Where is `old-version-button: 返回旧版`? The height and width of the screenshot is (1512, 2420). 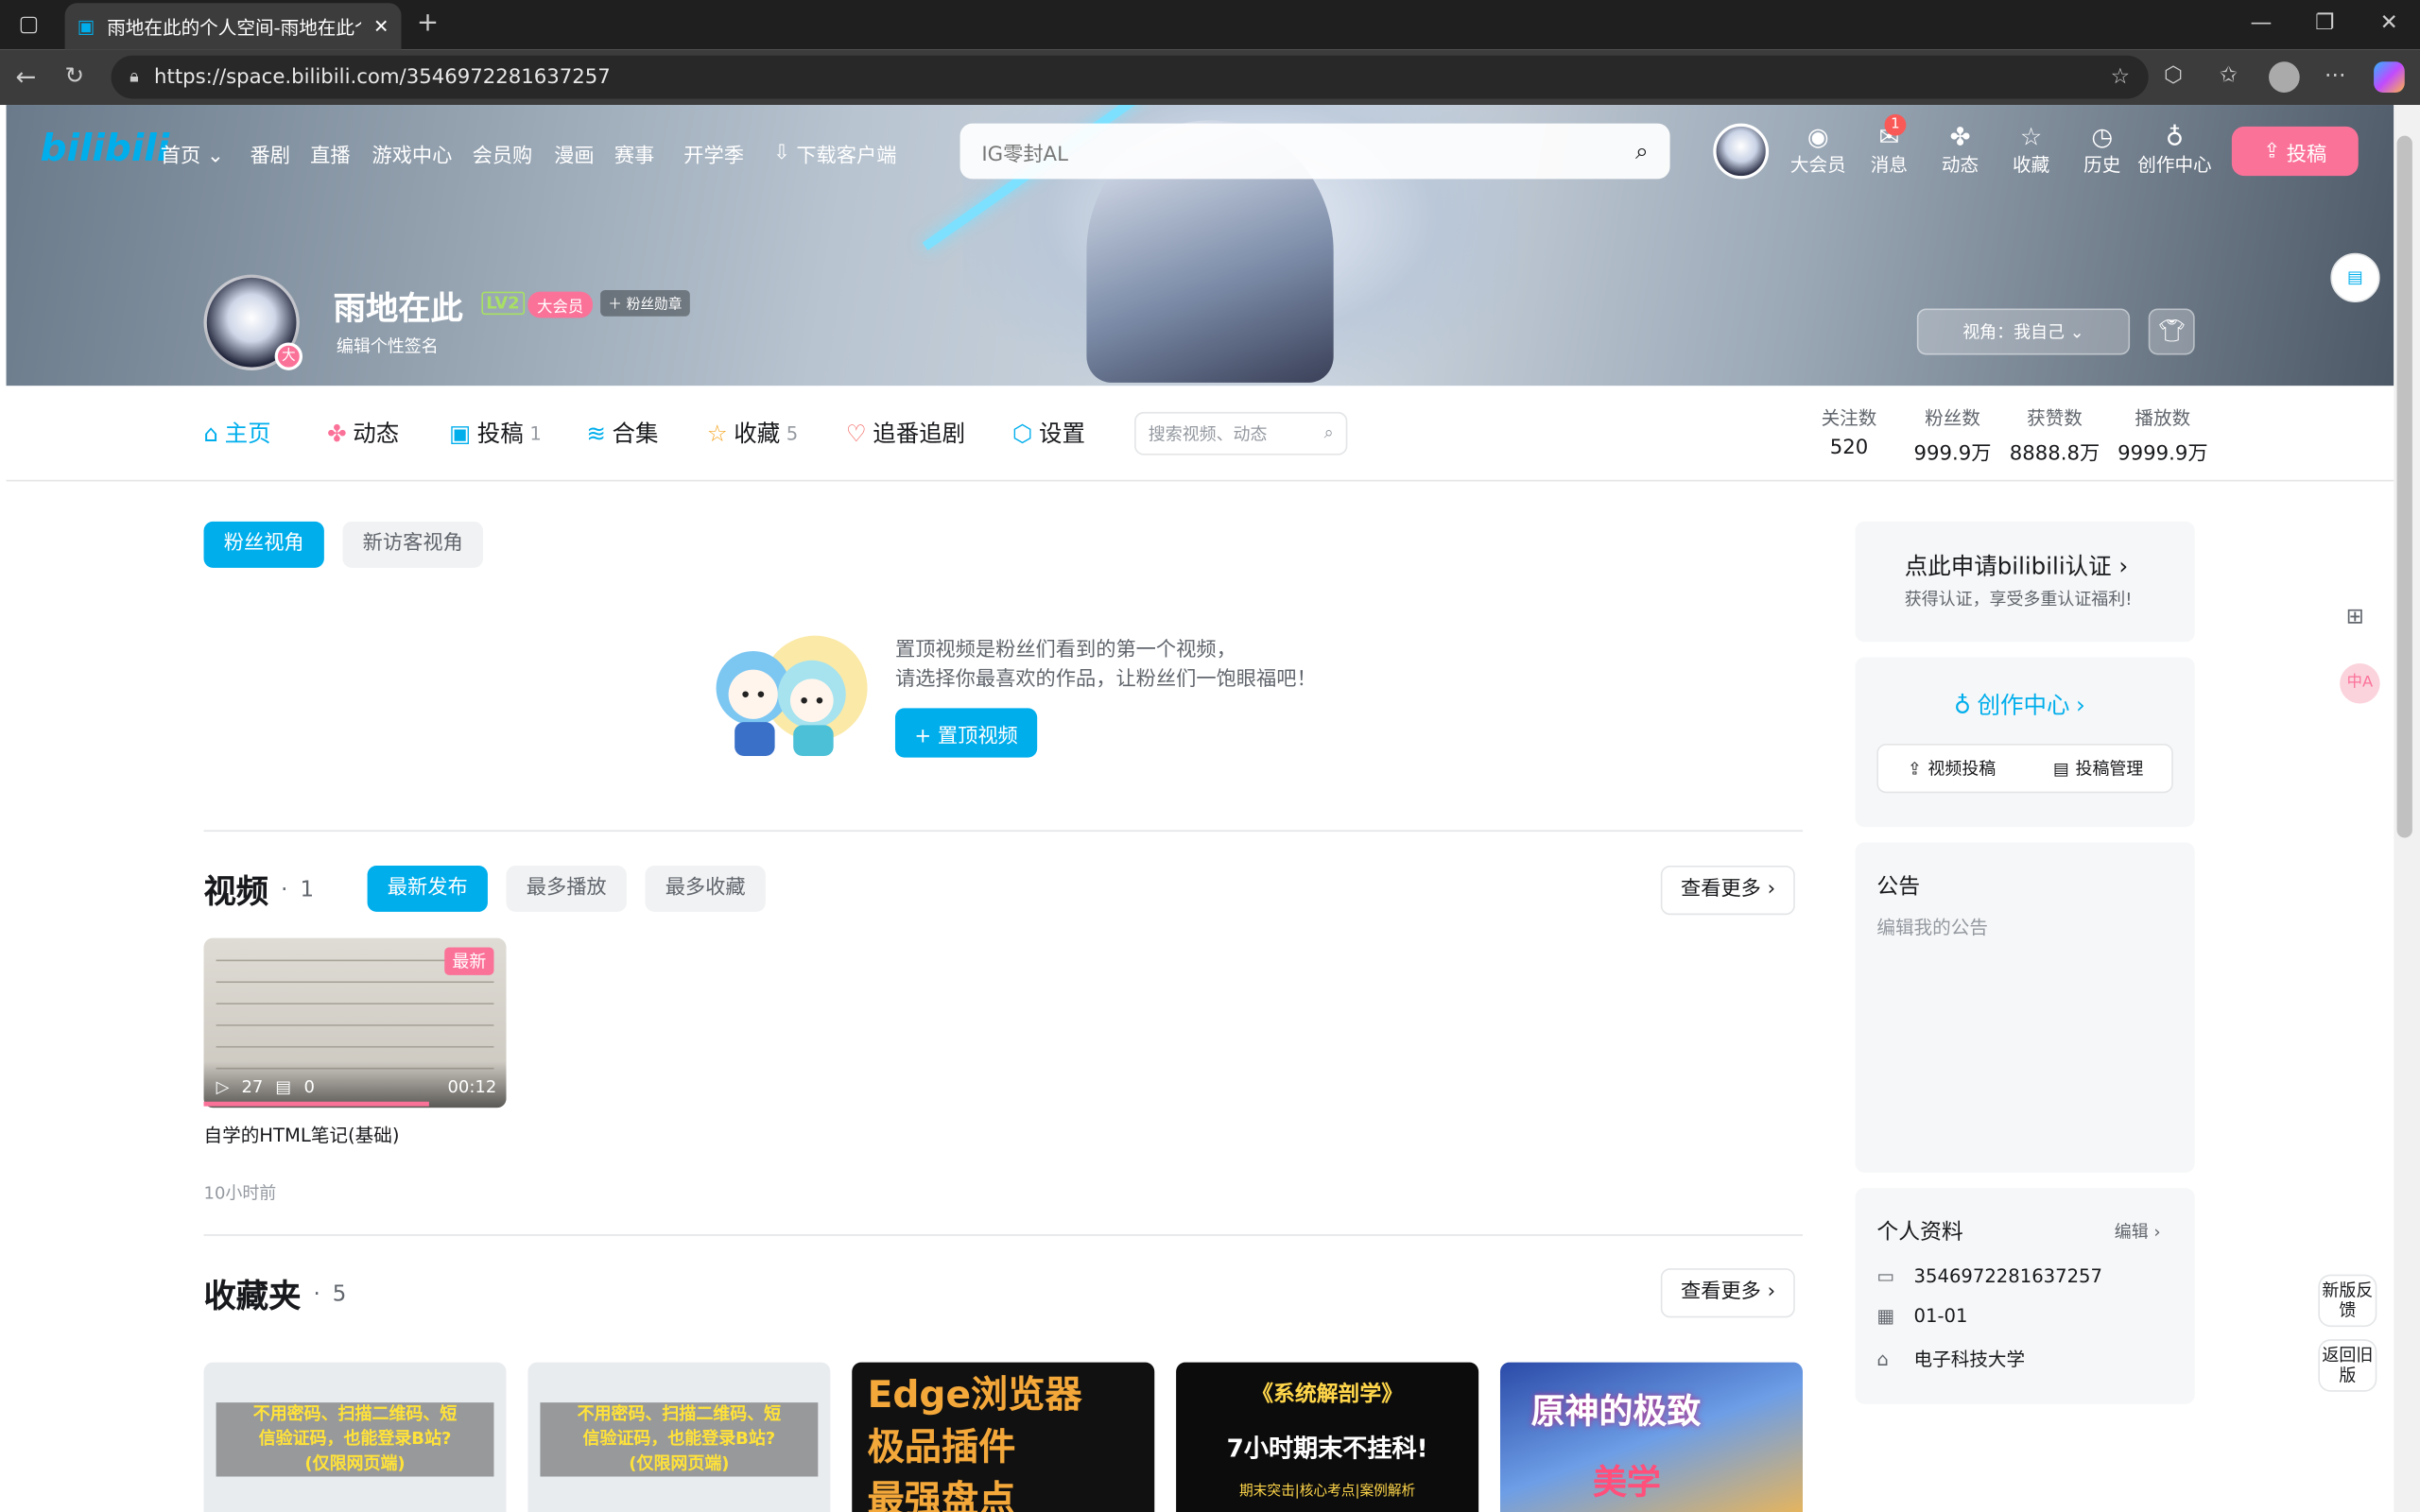
old-version-button: 返回旧版 is located at coordinates (2347, 1365).